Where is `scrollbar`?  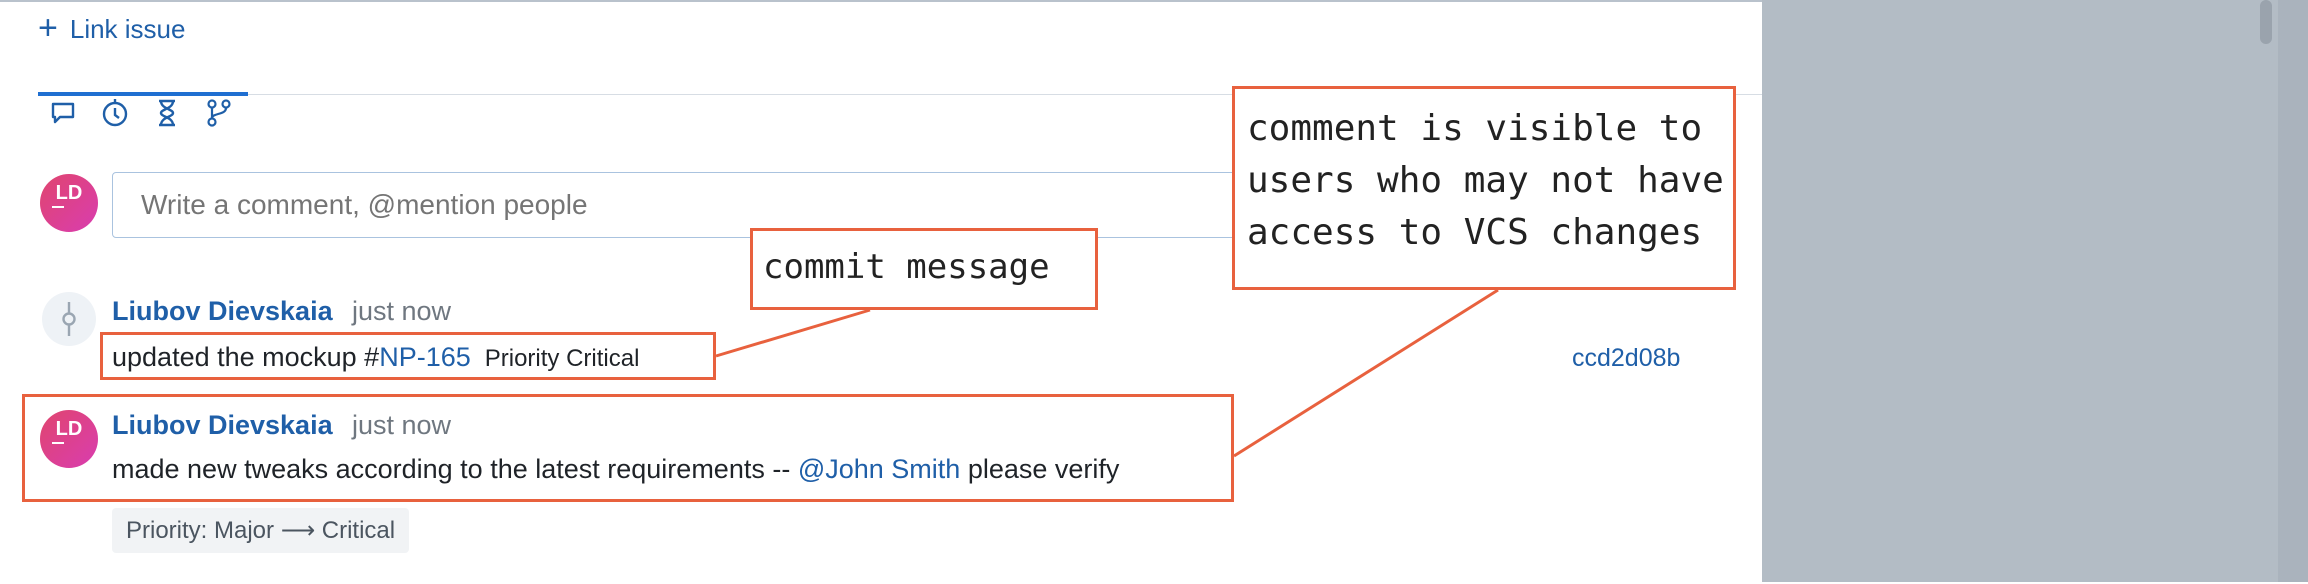
scrollbar is located at coordinates (2266, 22).